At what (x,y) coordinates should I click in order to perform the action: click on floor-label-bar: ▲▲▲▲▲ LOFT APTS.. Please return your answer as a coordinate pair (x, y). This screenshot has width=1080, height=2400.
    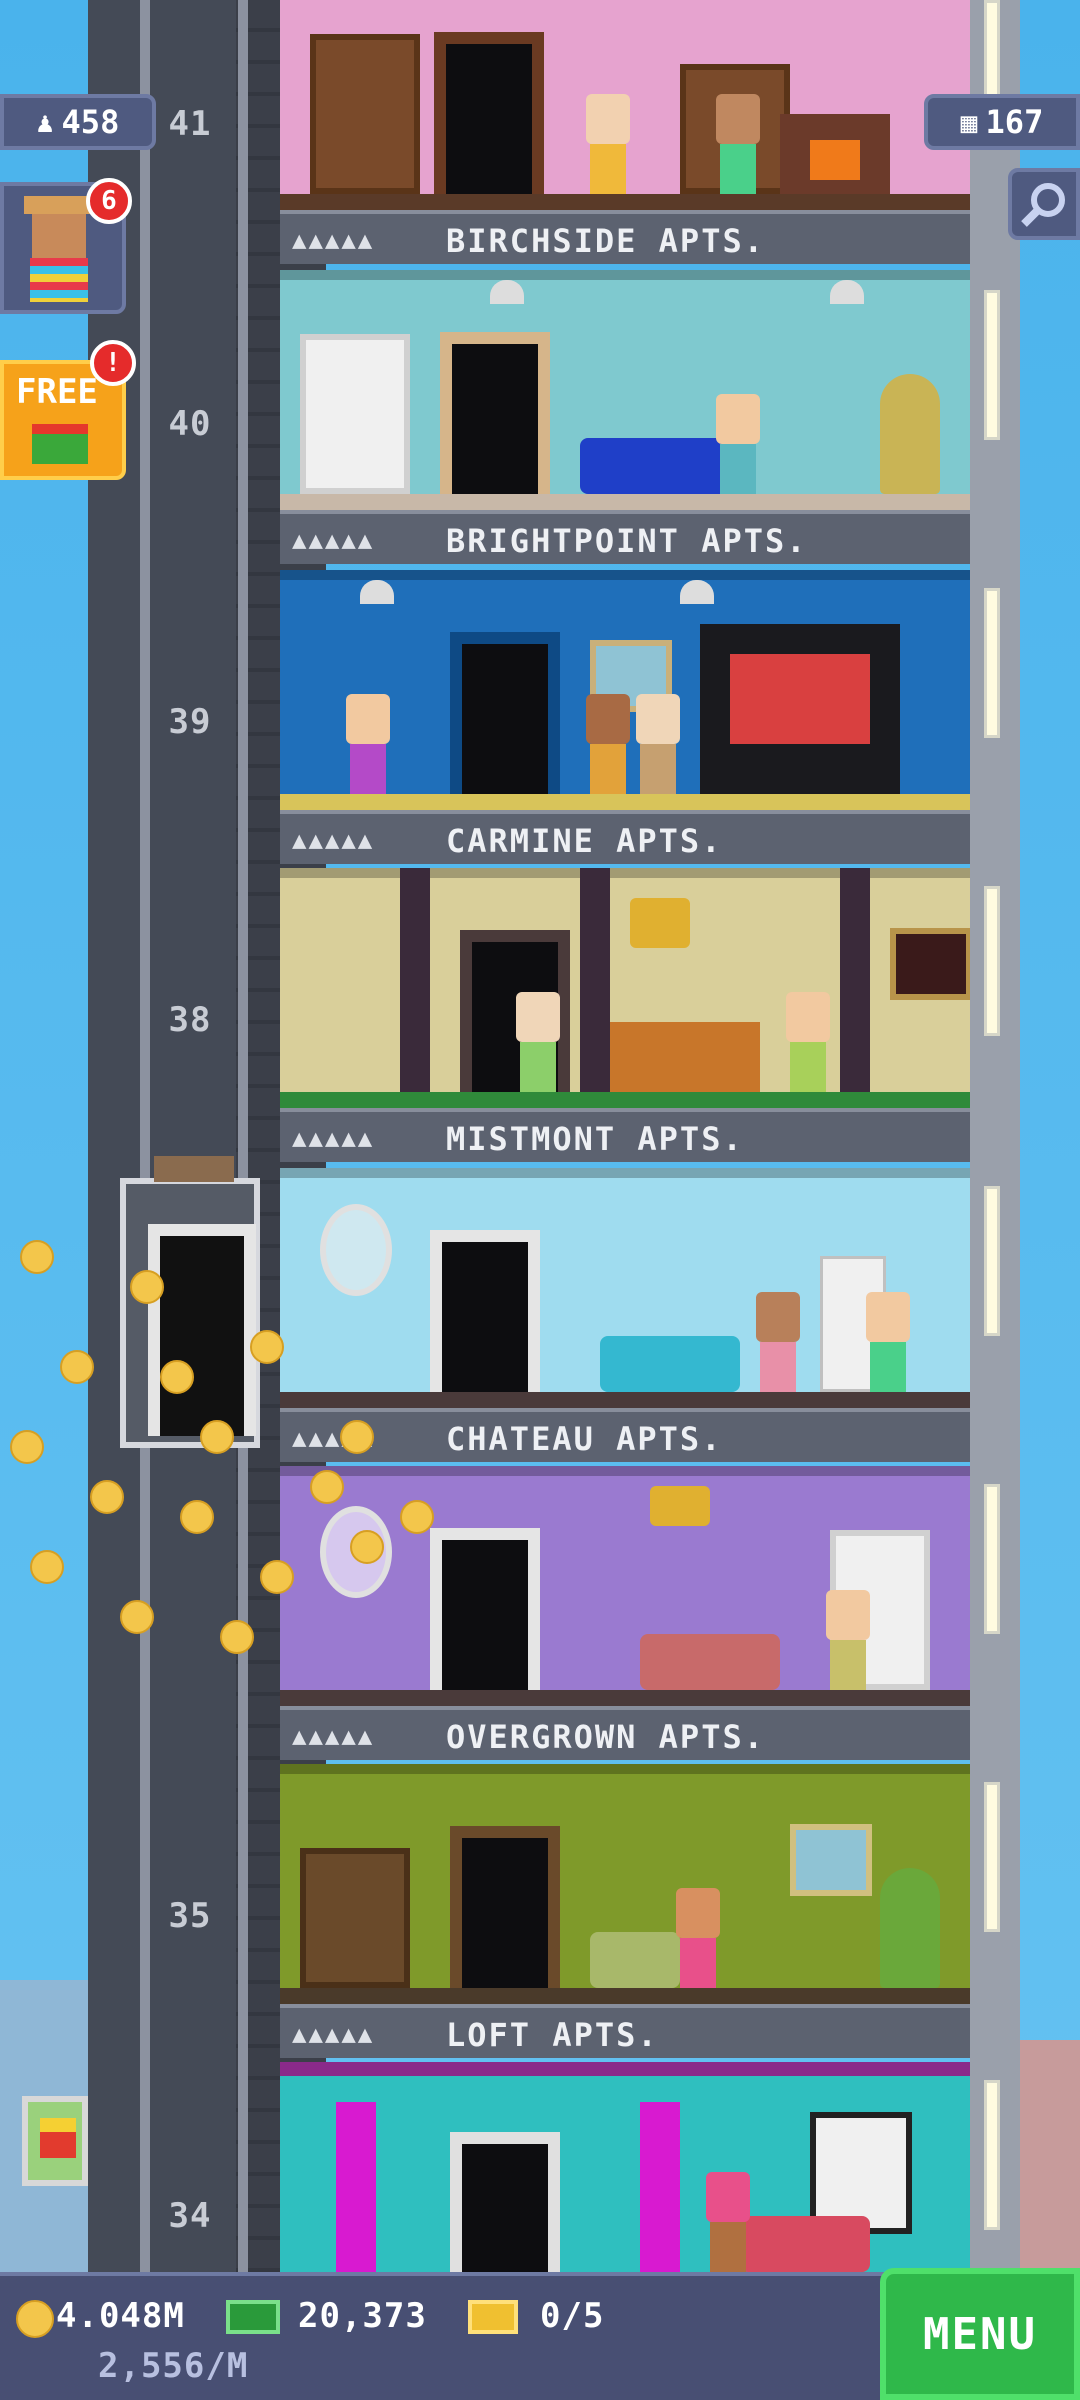
    Looking at the image, I should click on (625, 2031).